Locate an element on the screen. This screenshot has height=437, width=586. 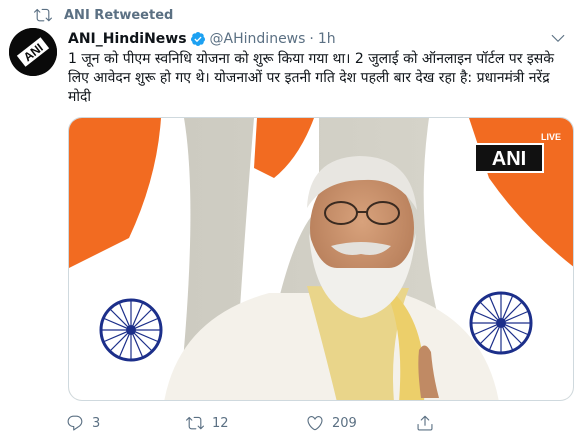
live-badge: LIVE is located at coordinates (551, 137).